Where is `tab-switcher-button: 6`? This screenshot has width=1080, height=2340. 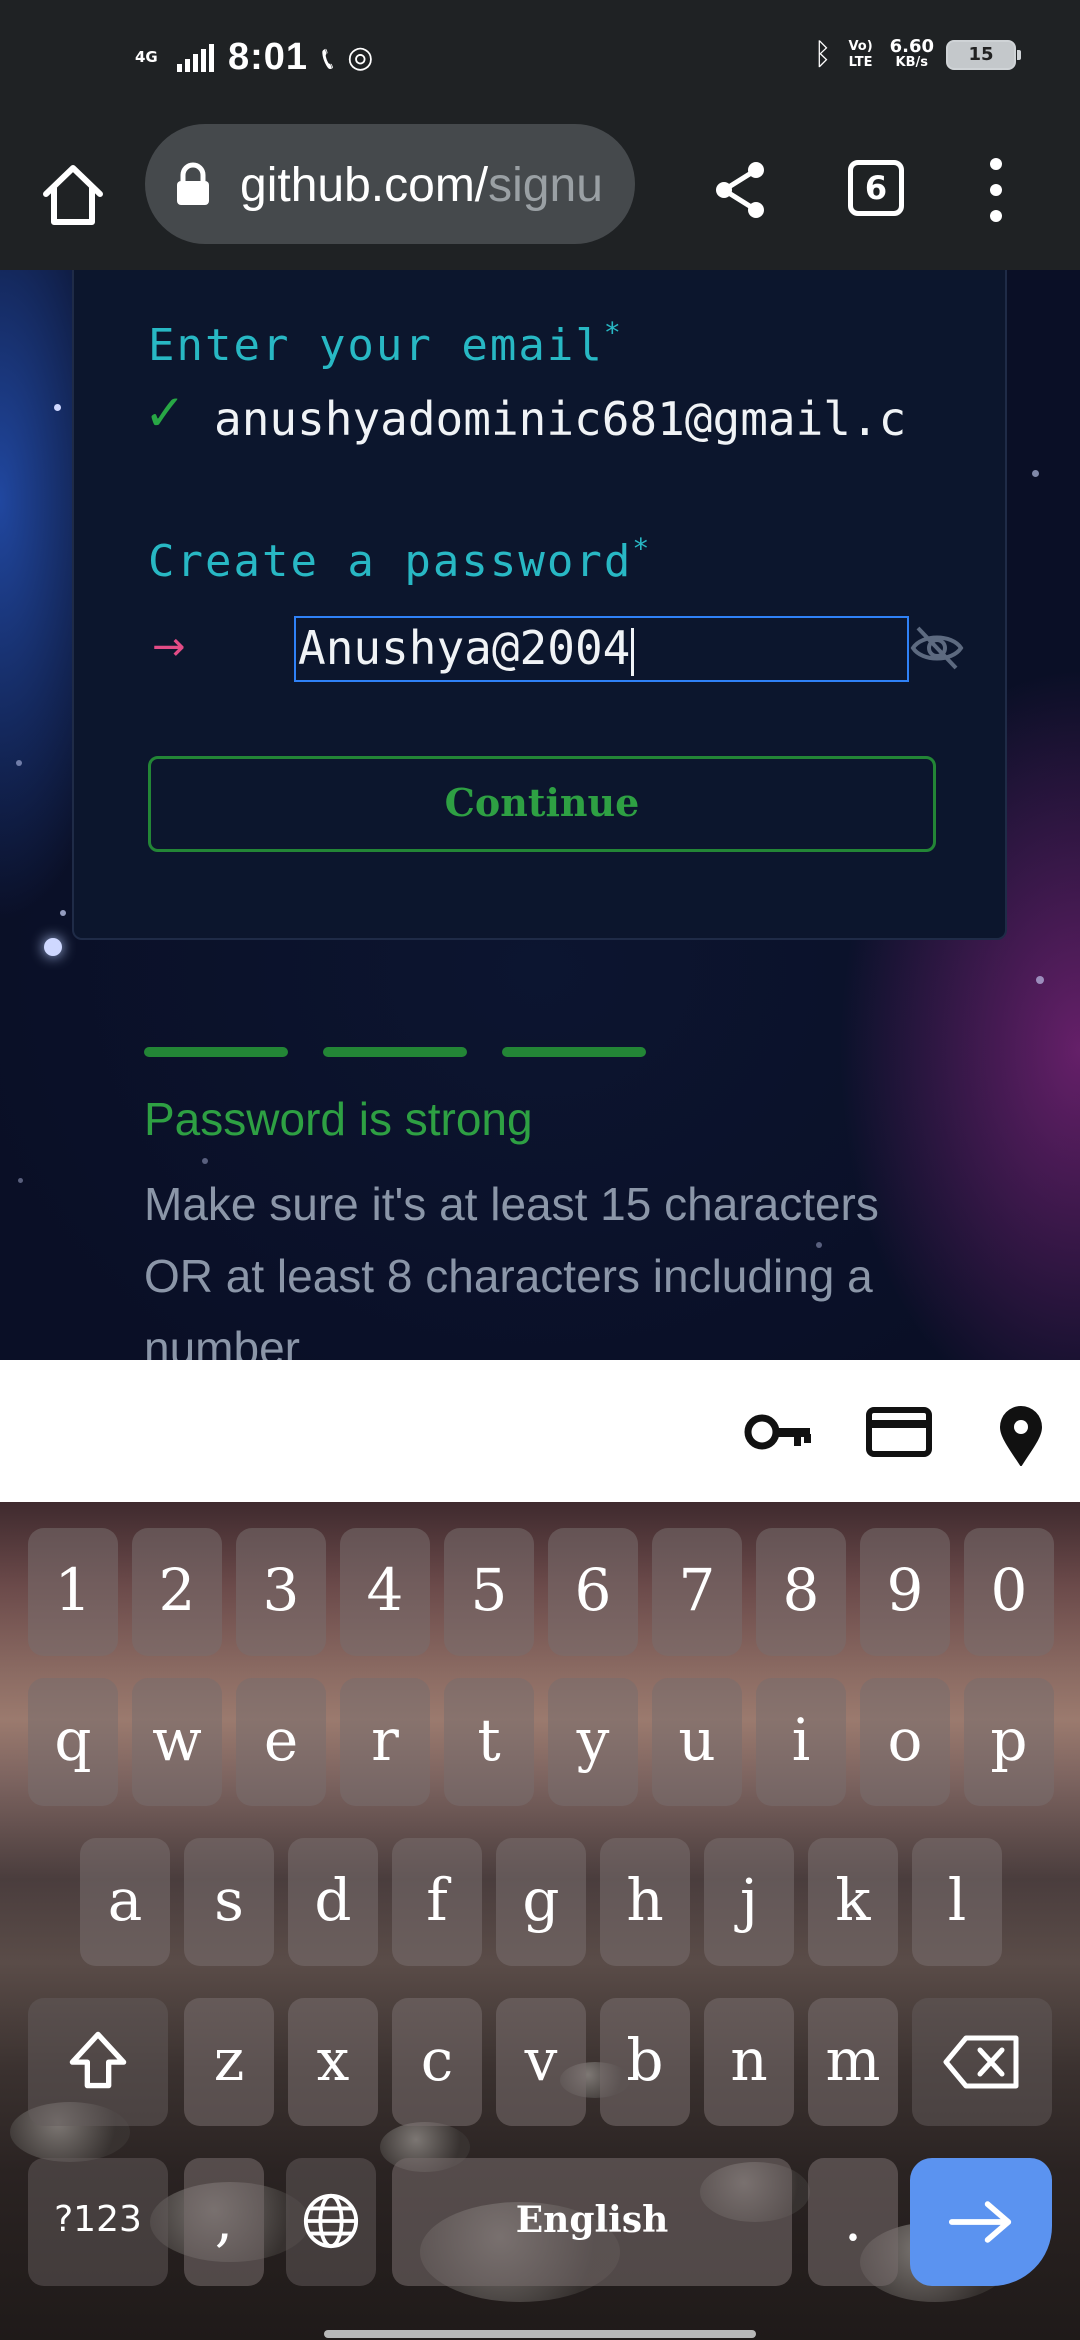 tab-switcher-button: 6 is located at coordinates (876, 188).